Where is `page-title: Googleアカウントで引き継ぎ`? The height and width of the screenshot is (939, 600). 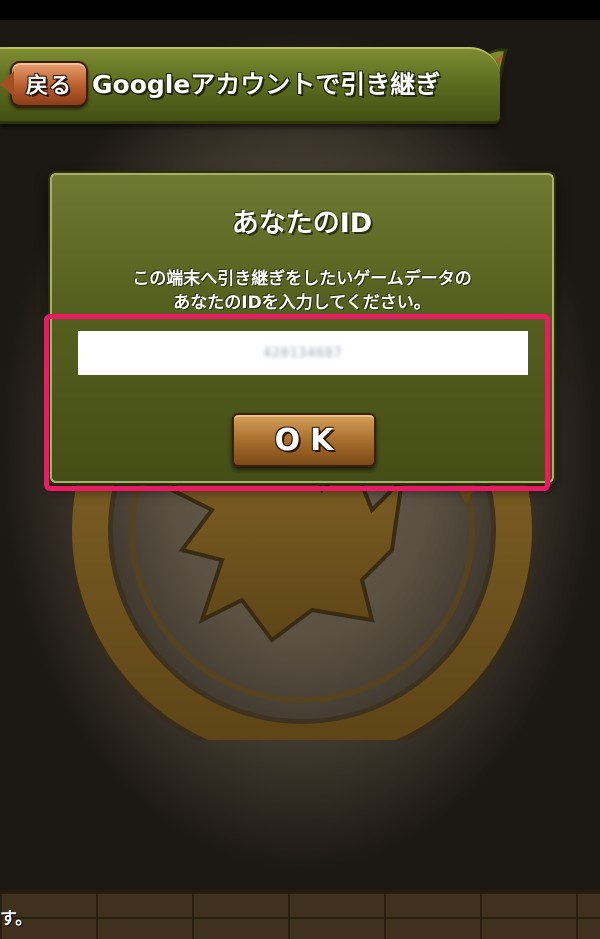
page-title: Googleアカウントで引き継ぎ is located at coordinates (266, 84).